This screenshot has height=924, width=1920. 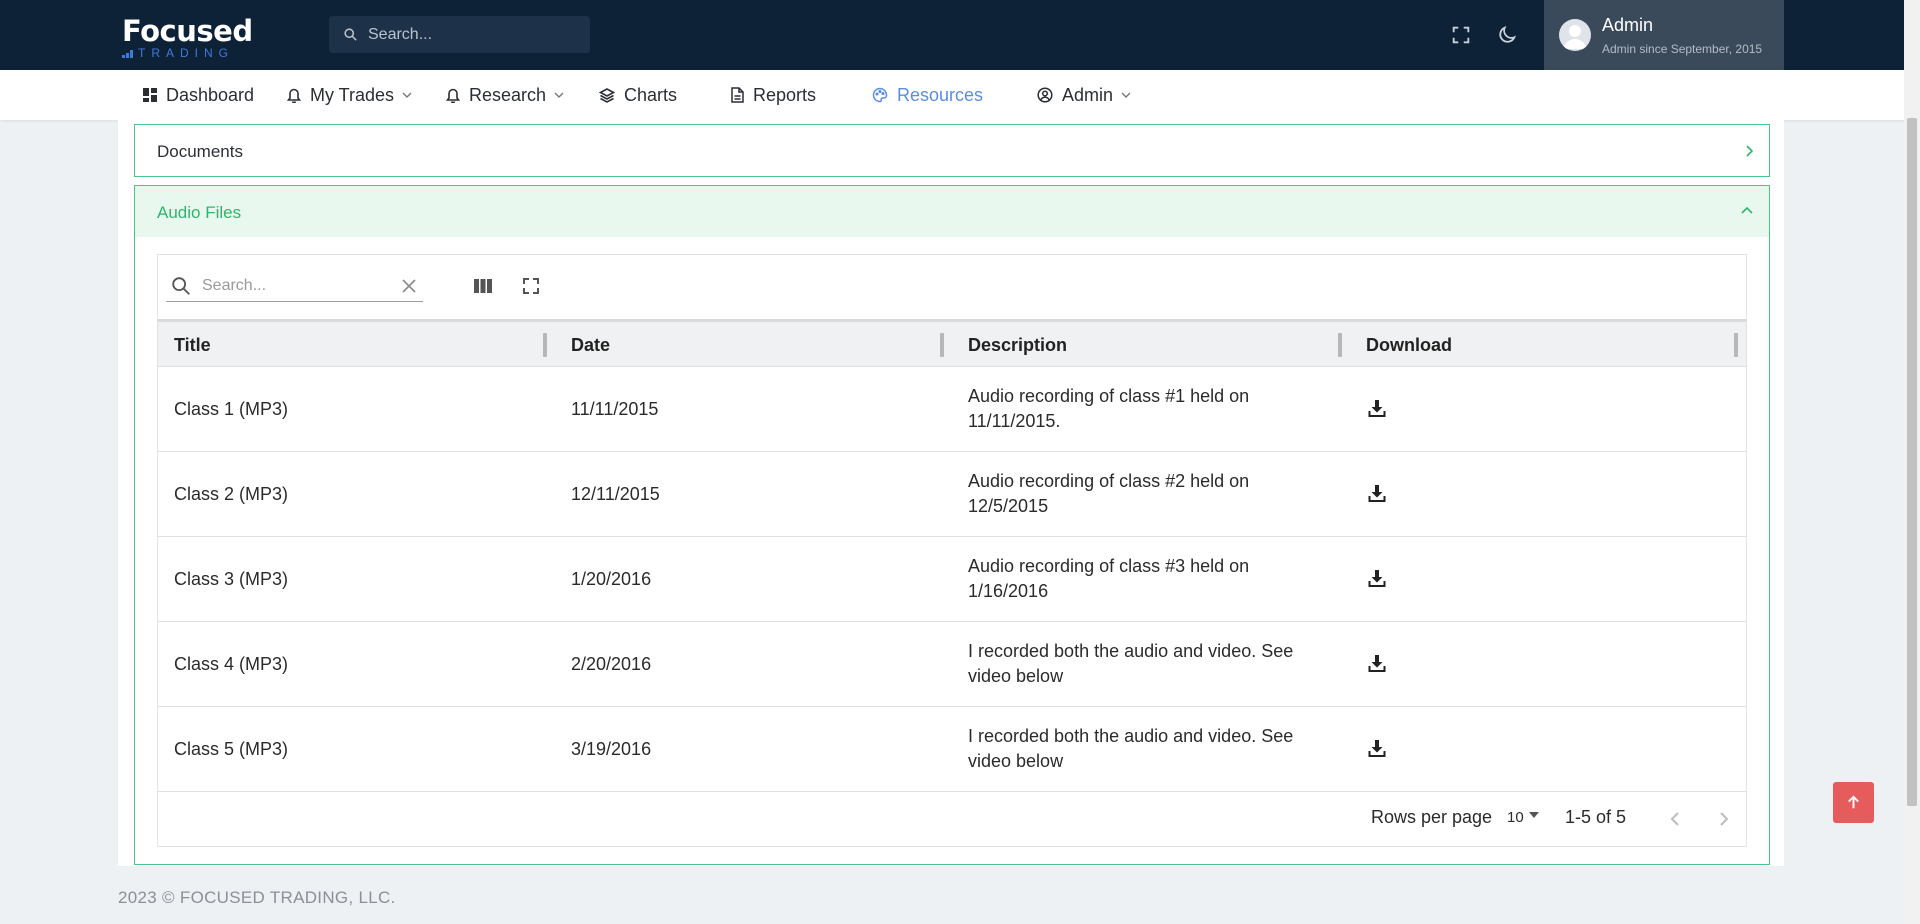 I want to click on nav-item-admin: Admin, so click(x=1084, y=95).